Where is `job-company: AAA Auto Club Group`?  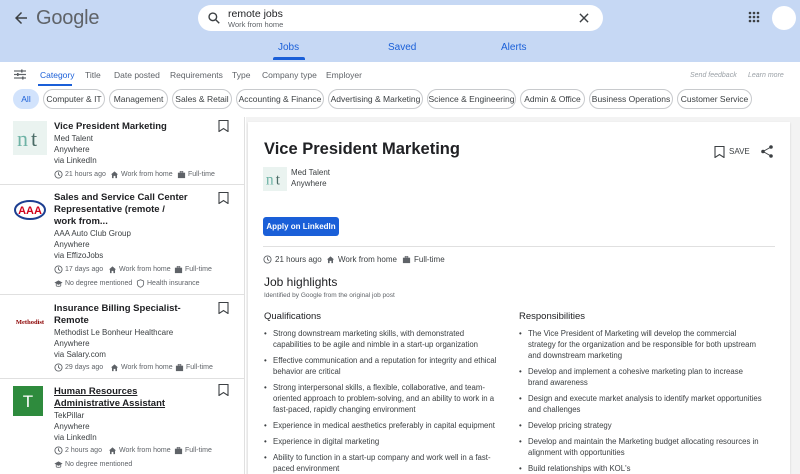 job-company: AAA Auto Club Group is located at coordinates (92, 233).